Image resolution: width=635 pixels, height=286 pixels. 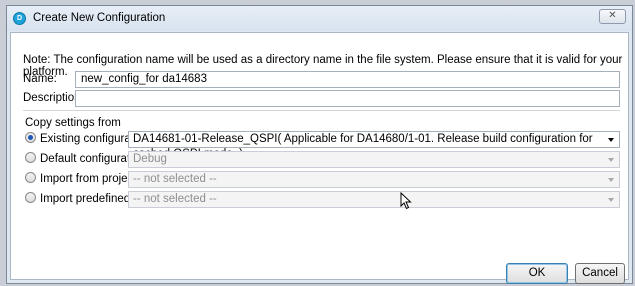 What do you see at coordinates (91, 179) in the screenshot?
I see `radio-label: Import from projects` at bounding box center [91, 179].